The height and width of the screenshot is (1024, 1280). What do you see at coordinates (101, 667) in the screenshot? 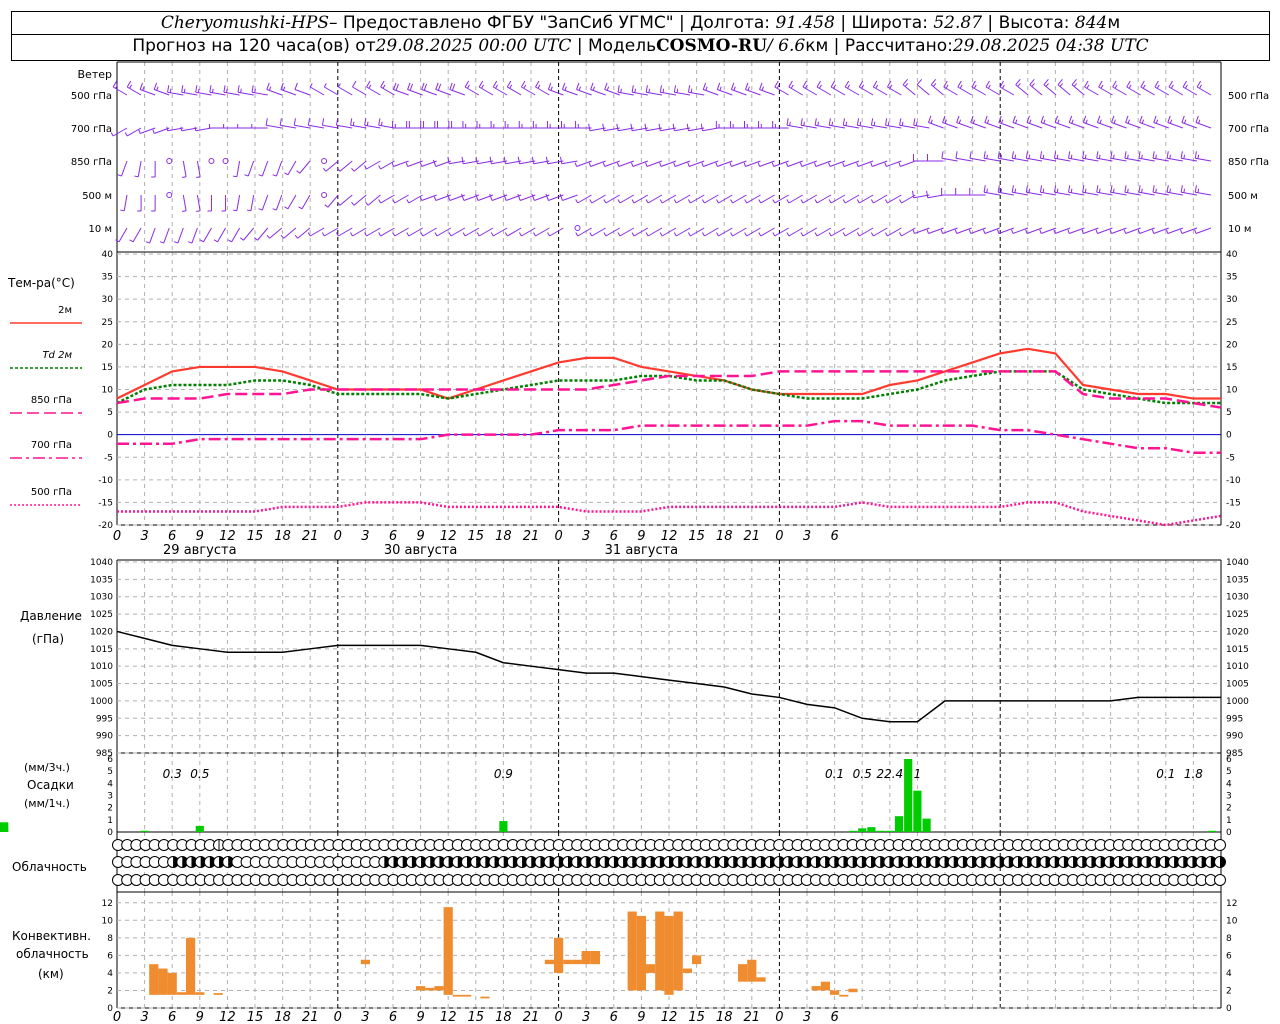
I see `pressure-ytick-left: 1010` at bounding box center [101, 667].